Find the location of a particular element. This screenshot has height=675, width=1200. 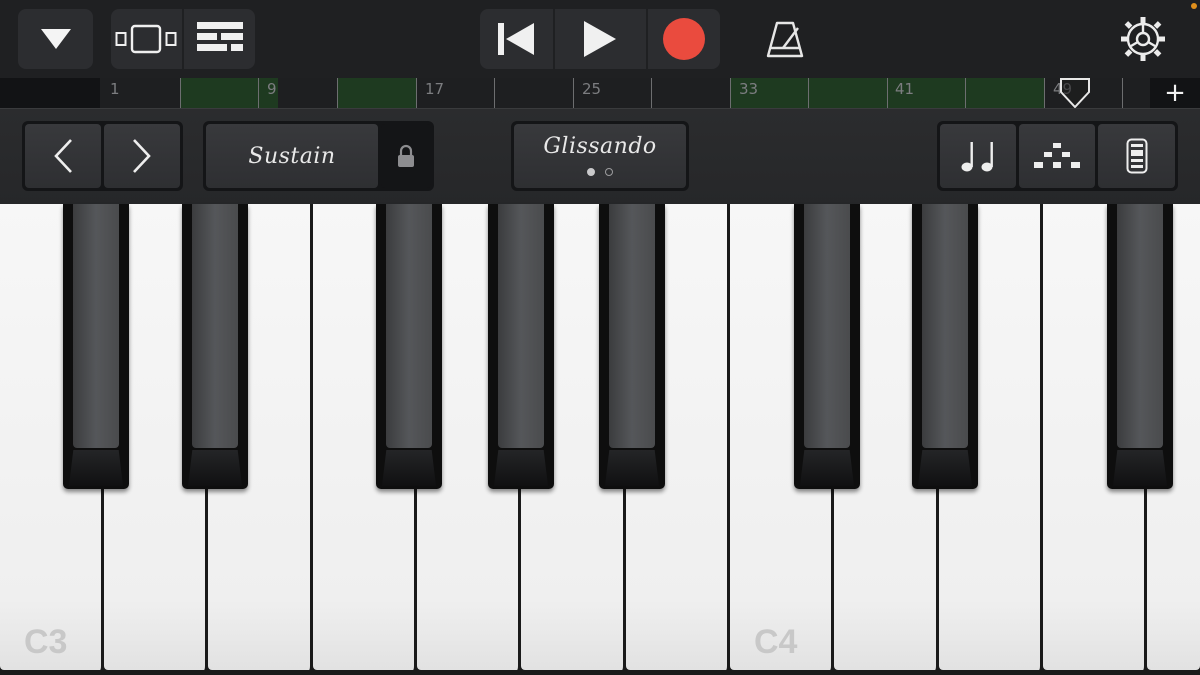

tracks-view-button is located at coordinates (219, 39).